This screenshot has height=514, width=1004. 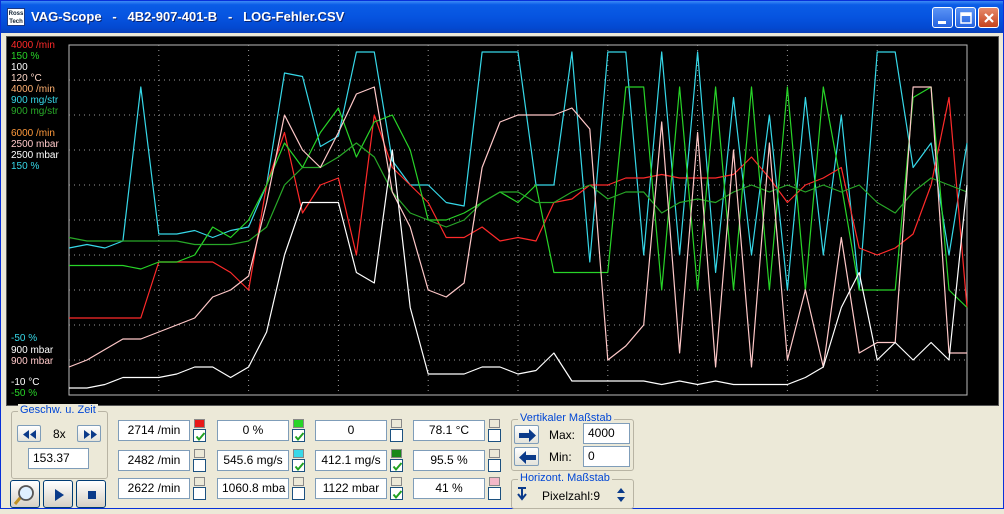 I want to click on speed-time-title: Geschw. u. Zeit, so click(x=58, y=410).